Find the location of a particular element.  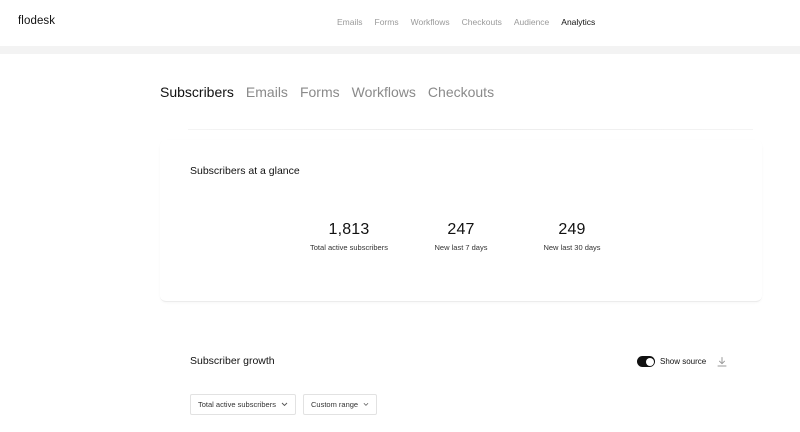

show-source-label: Show source is located at coordinates (683, 361).